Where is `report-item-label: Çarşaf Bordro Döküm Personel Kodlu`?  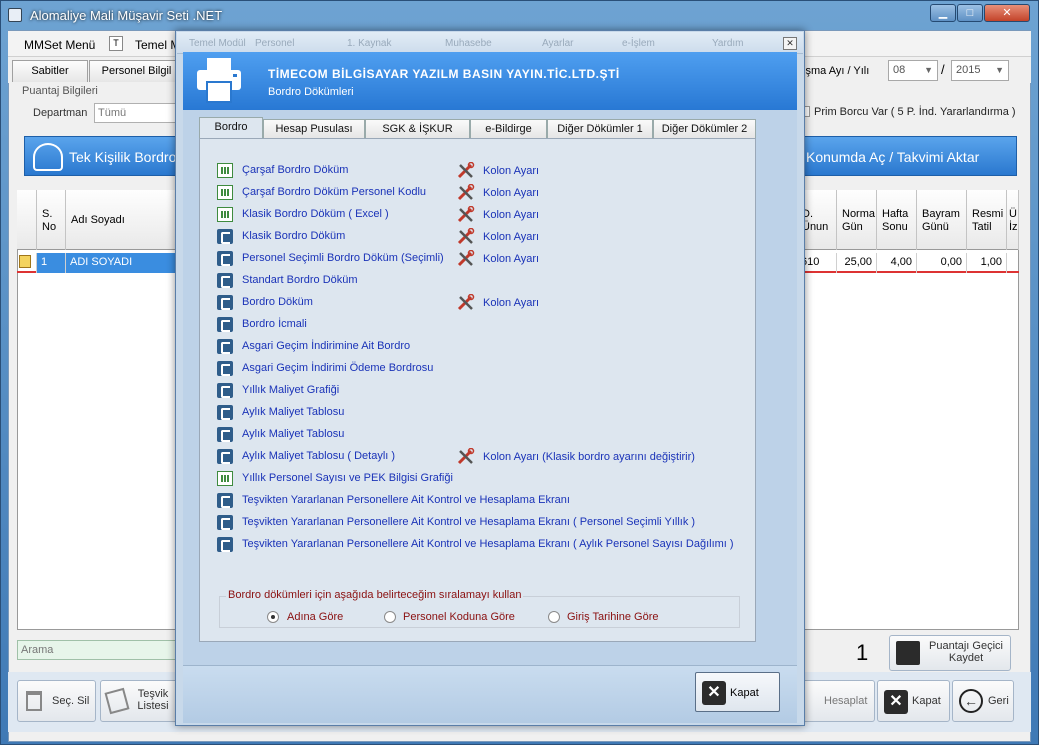
report-item-label: Çarşaf Bordro Döküm Personel Kodlu is located at coordinates (334, 192).